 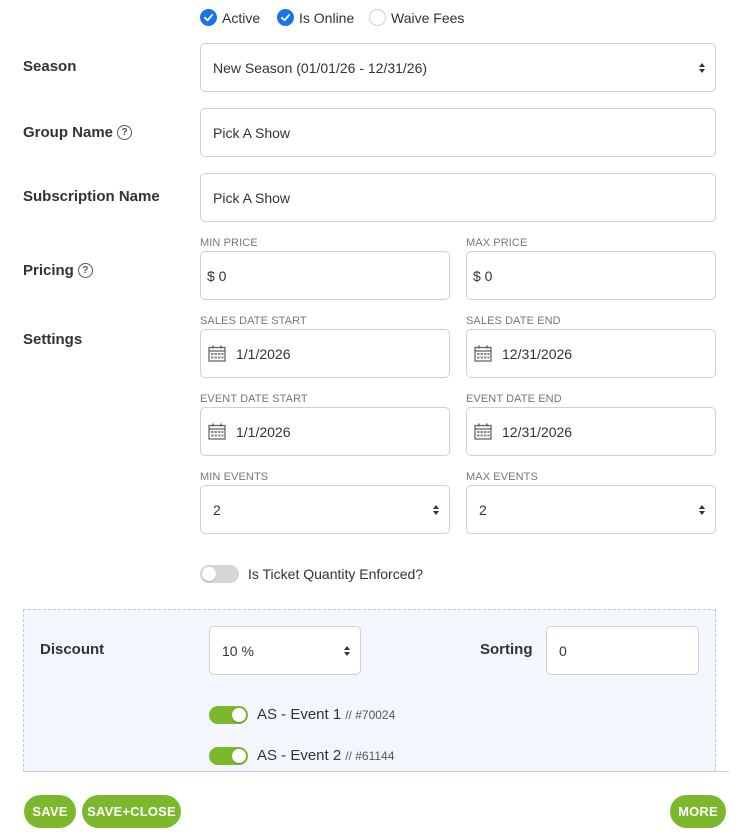 What do you see at coordinates (502, 477) in the screenshot?
I see `max-events-label: MAX EVENTS` at bounding box center [502, 477].